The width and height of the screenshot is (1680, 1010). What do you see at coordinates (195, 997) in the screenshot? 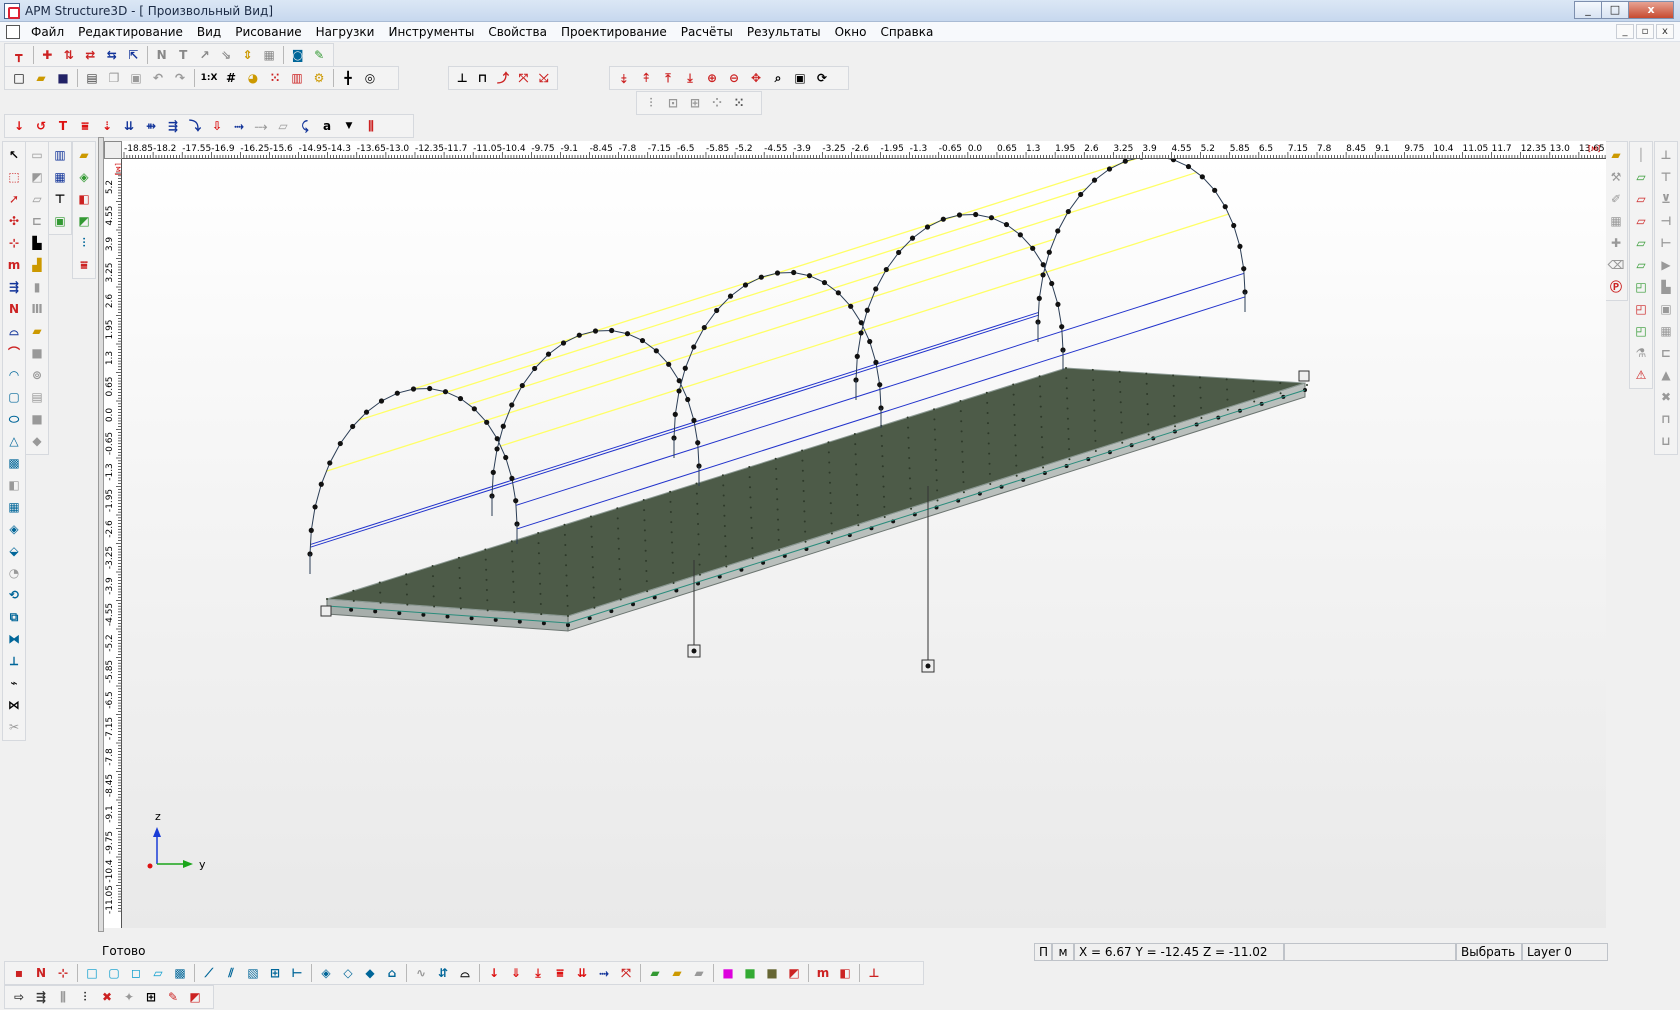
I see `b2-node-icon: ◩` at bounding box center [195, 997].